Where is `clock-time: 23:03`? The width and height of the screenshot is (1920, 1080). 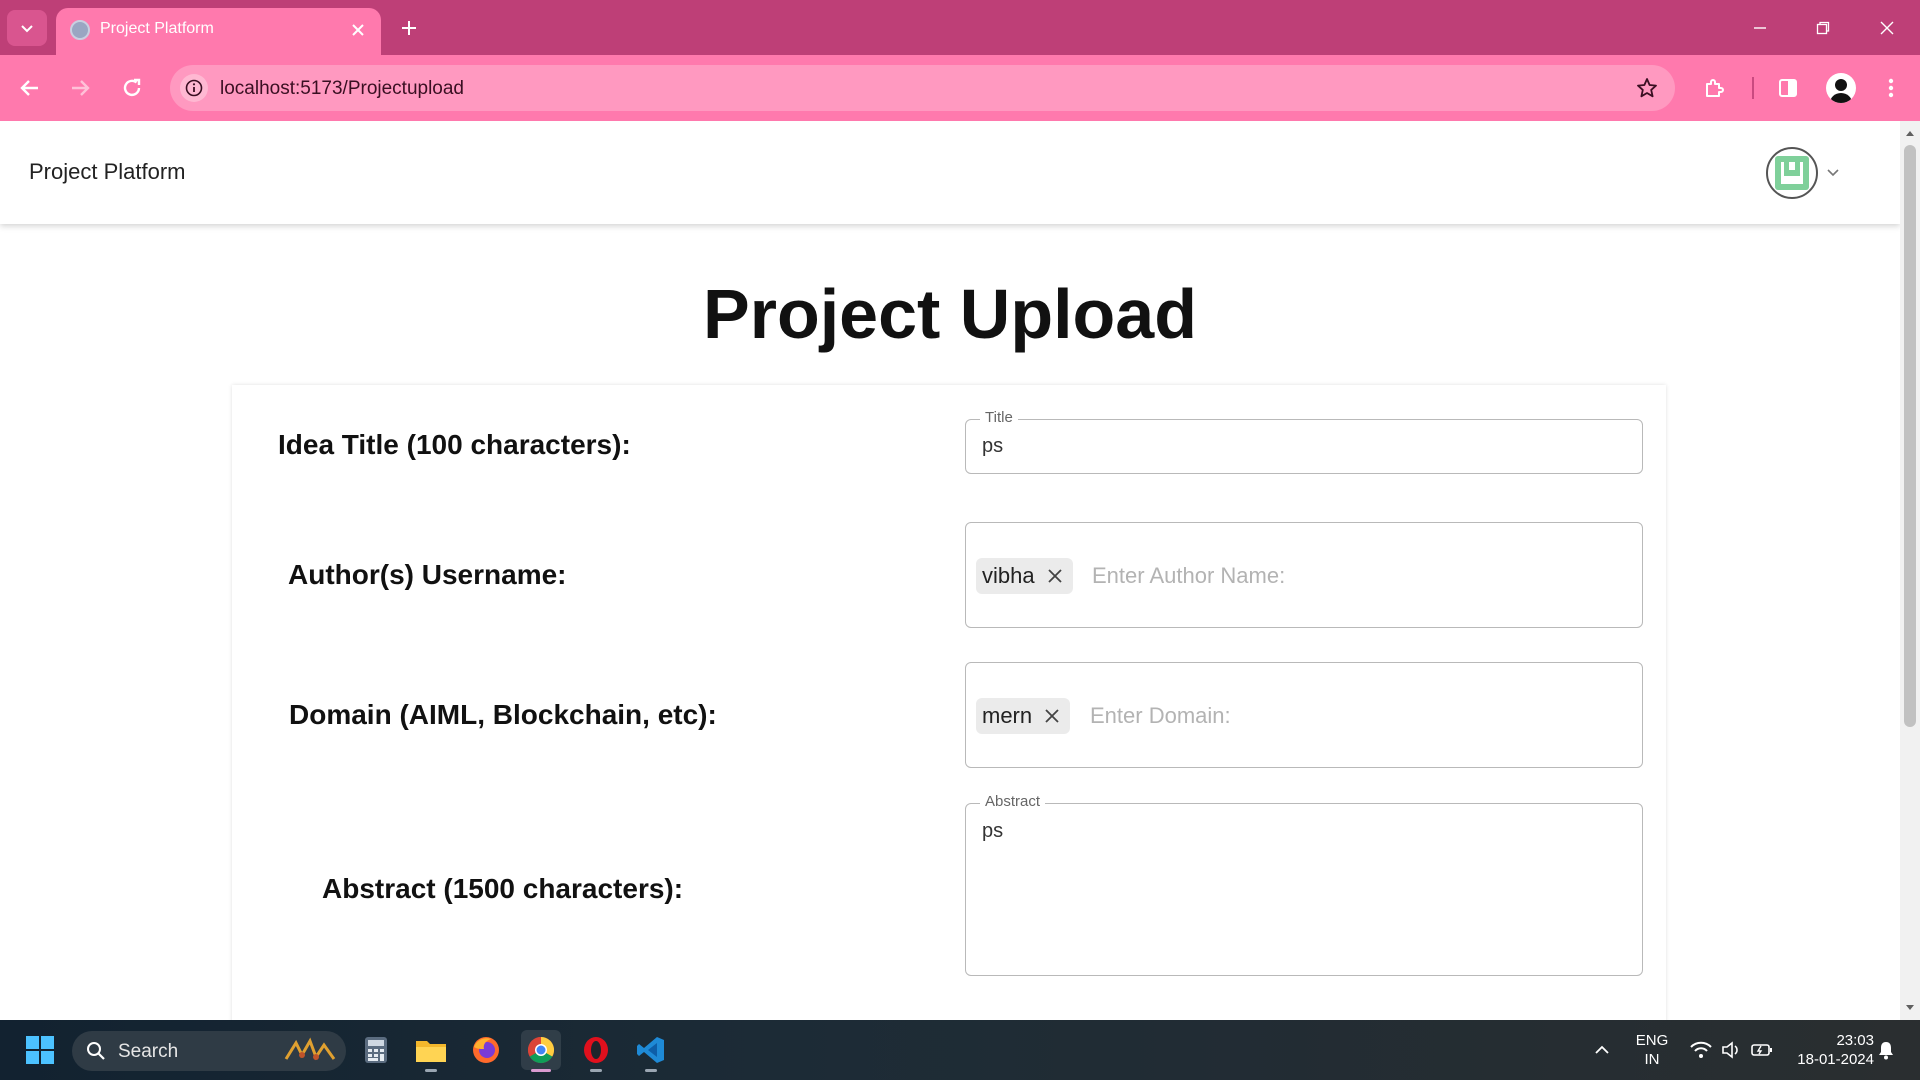
clock-time: 23:03 is located at coordinates (1855, 1040).